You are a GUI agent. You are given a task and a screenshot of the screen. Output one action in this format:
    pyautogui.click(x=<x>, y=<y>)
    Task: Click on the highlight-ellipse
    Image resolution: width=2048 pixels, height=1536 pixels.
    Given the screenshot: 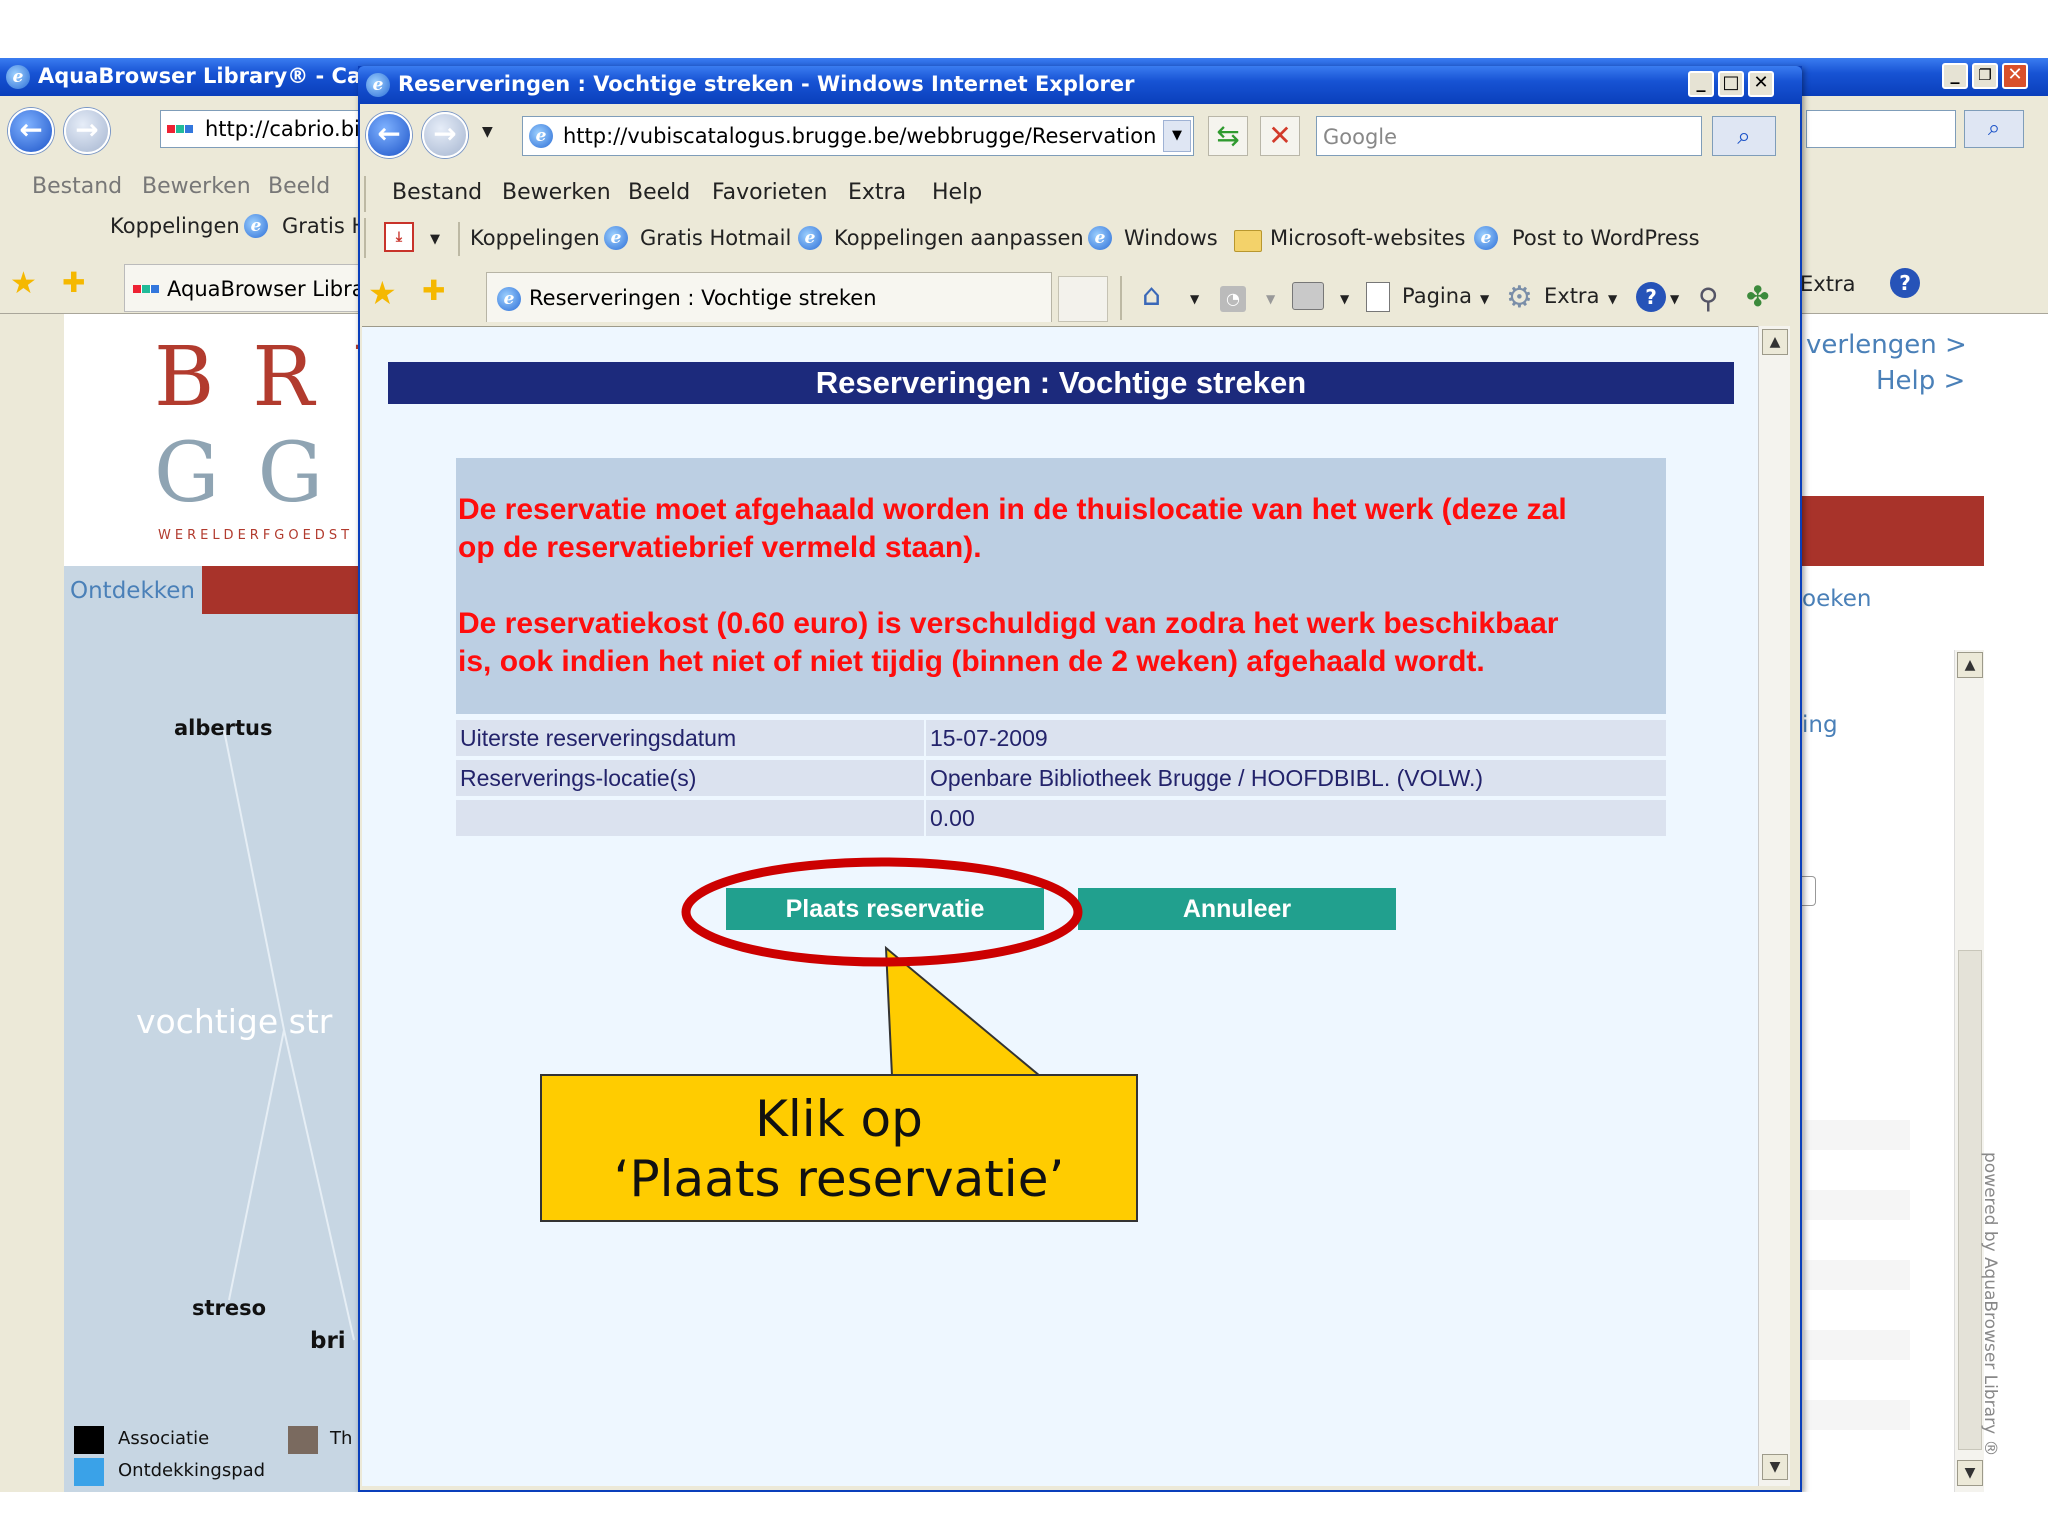 What is the action you would take?
    pyautogui.click(x=882, y=912)
    